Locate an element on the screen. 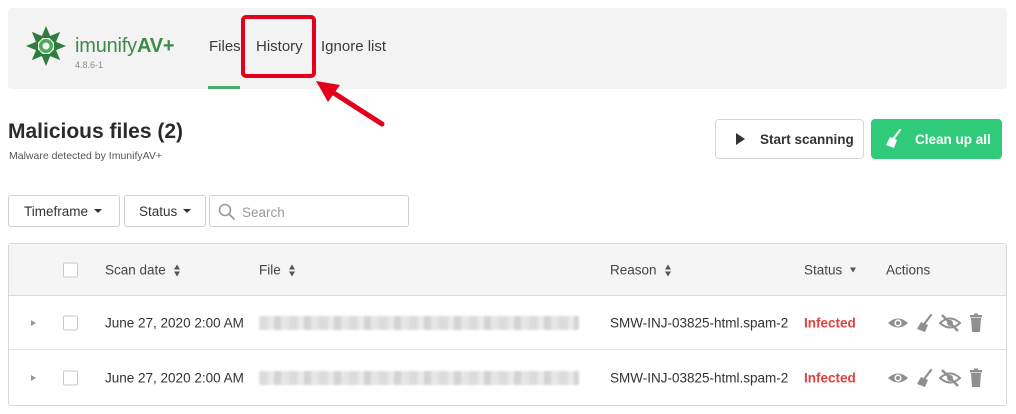 This screenshot has height=414, width=1016. app-version: 4.8.6-1 is located at coordinates (89, 65).